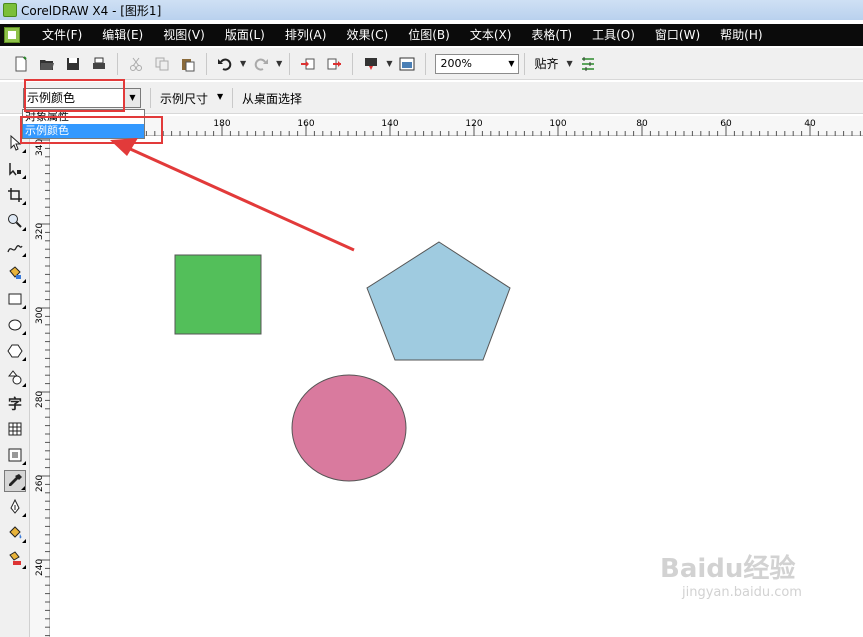  Describe the element at coordinates (15, 221) in the screenshot. I see `zoom-tool-icon` at that location.